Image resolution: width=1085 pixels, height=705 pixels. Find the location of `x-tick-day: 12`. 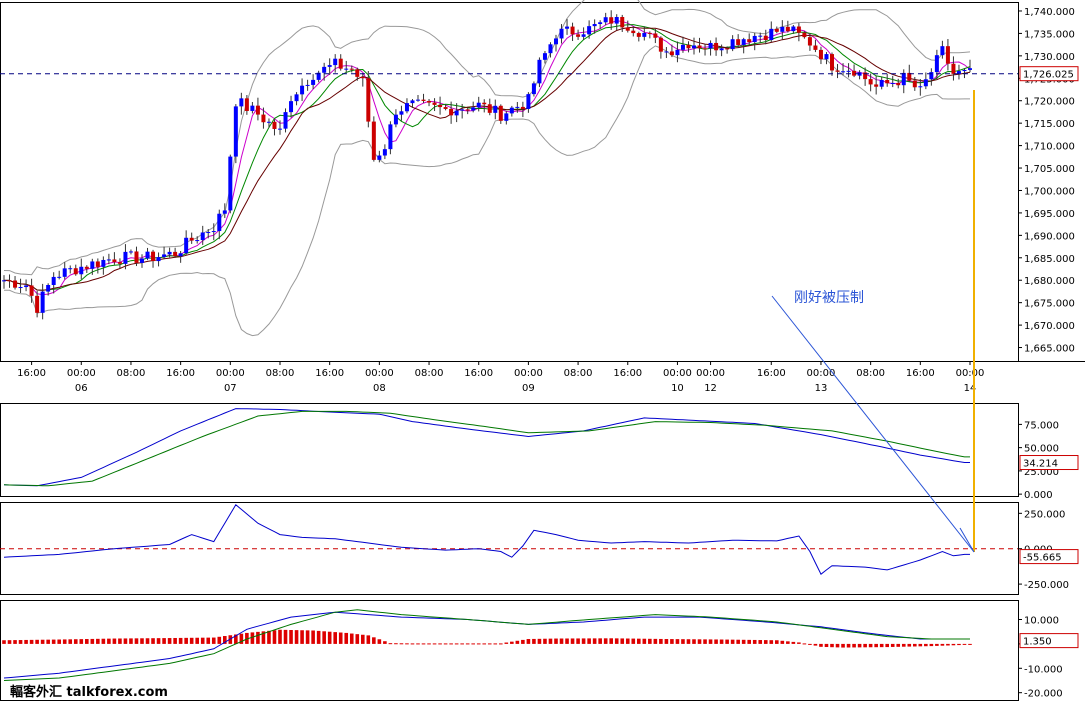

x-tick-day: 12 is located at coordinates (710, 388).